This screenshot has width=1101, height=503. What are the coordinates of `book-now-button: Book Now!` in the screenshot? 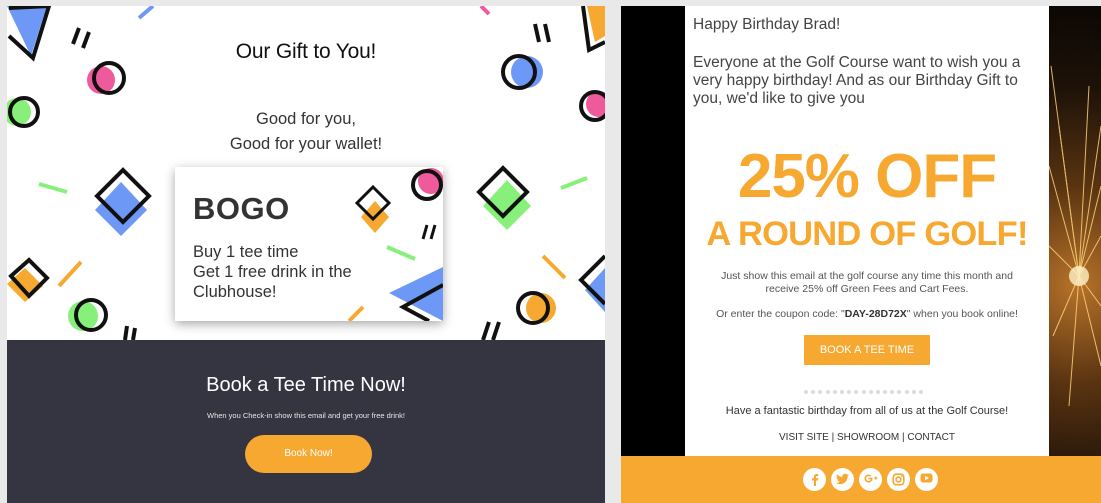 It's located at (308, 454).